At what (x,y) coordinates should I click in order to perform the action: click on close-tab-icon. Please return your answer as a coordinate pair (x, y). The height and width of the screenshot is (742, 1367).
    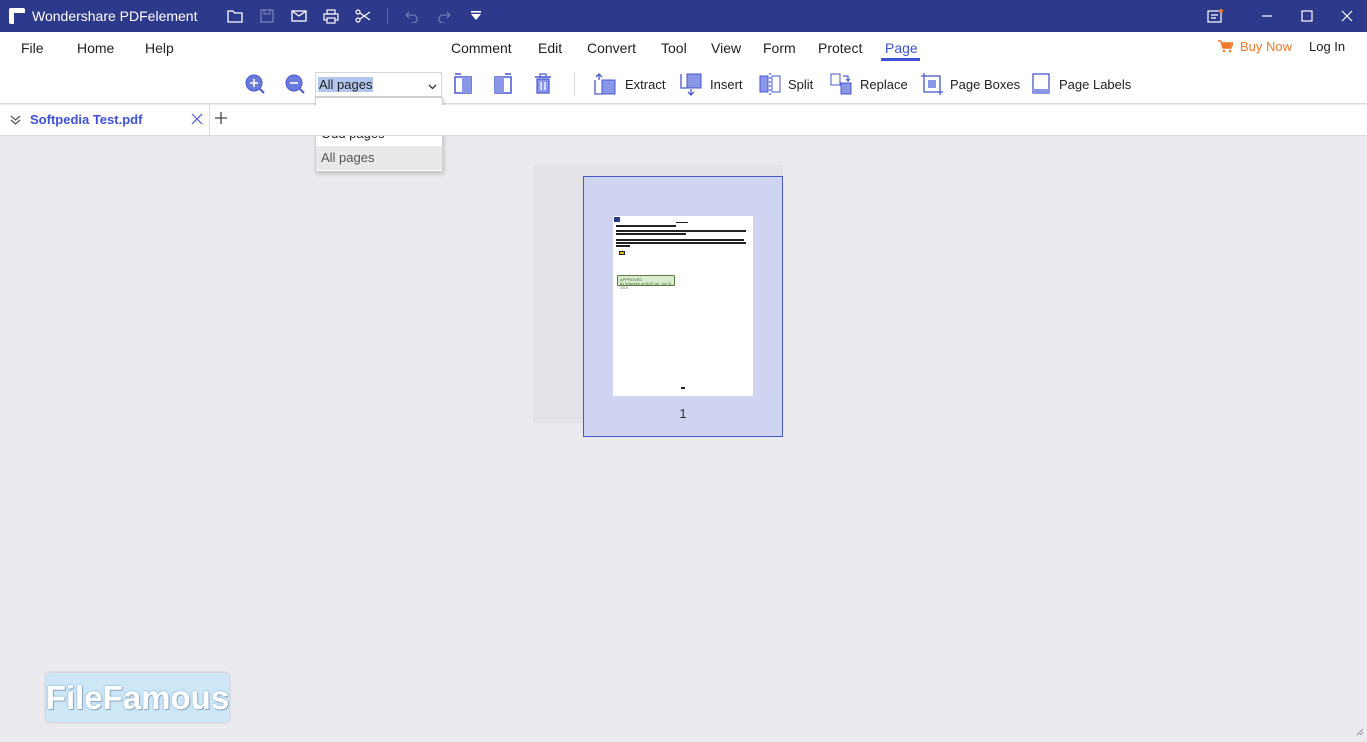
    Looking at the image, I should click on (197, 120).